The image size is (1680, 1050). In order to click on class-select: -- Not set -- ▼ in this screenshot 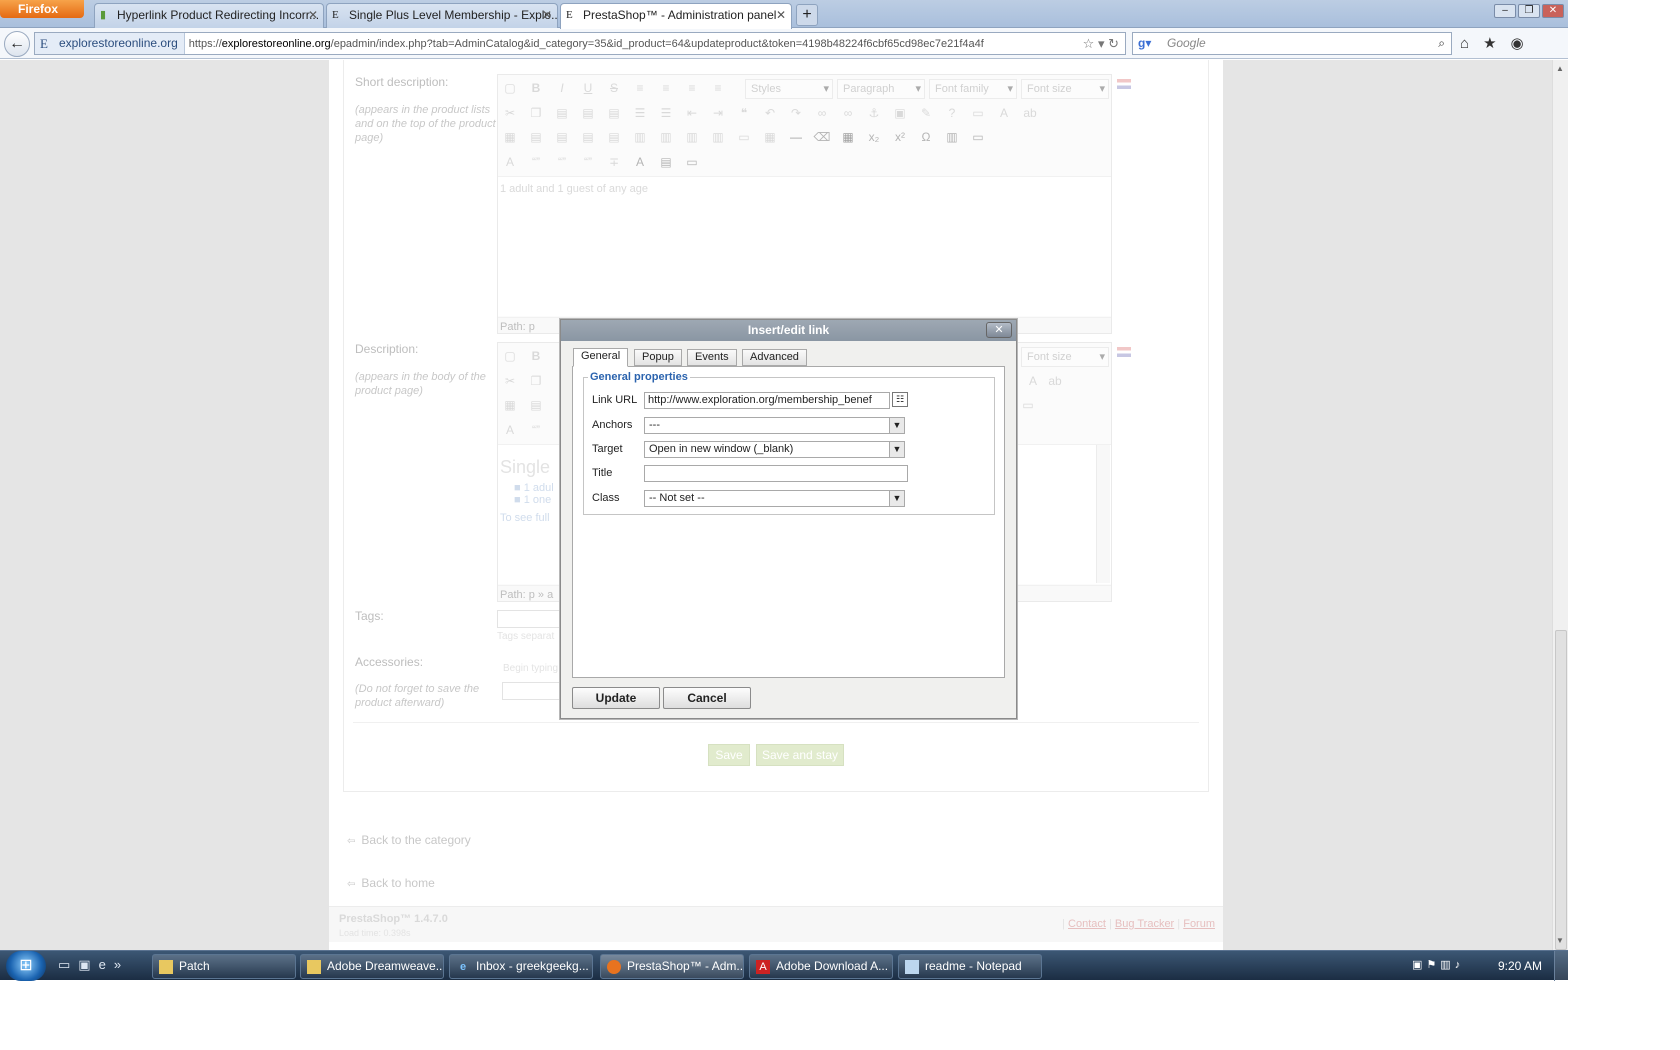, I will do `click(774, 498)`.